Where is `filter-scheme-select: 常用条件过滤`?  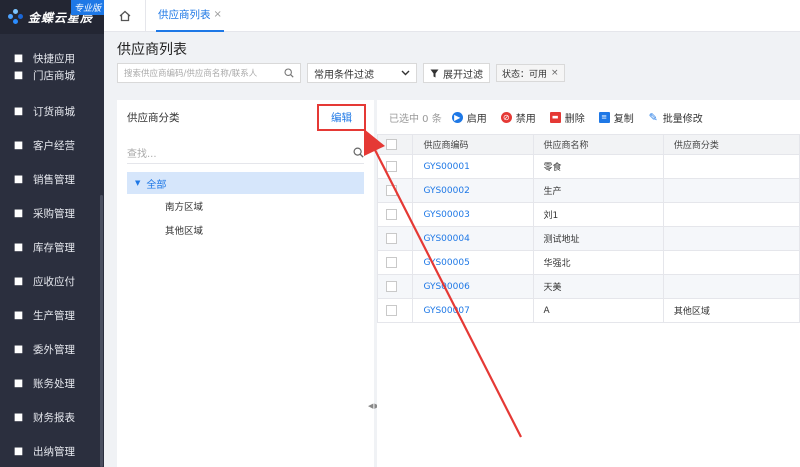 filter-scheme-select: 常用条件过滤 is located at coordinates (362, 73).